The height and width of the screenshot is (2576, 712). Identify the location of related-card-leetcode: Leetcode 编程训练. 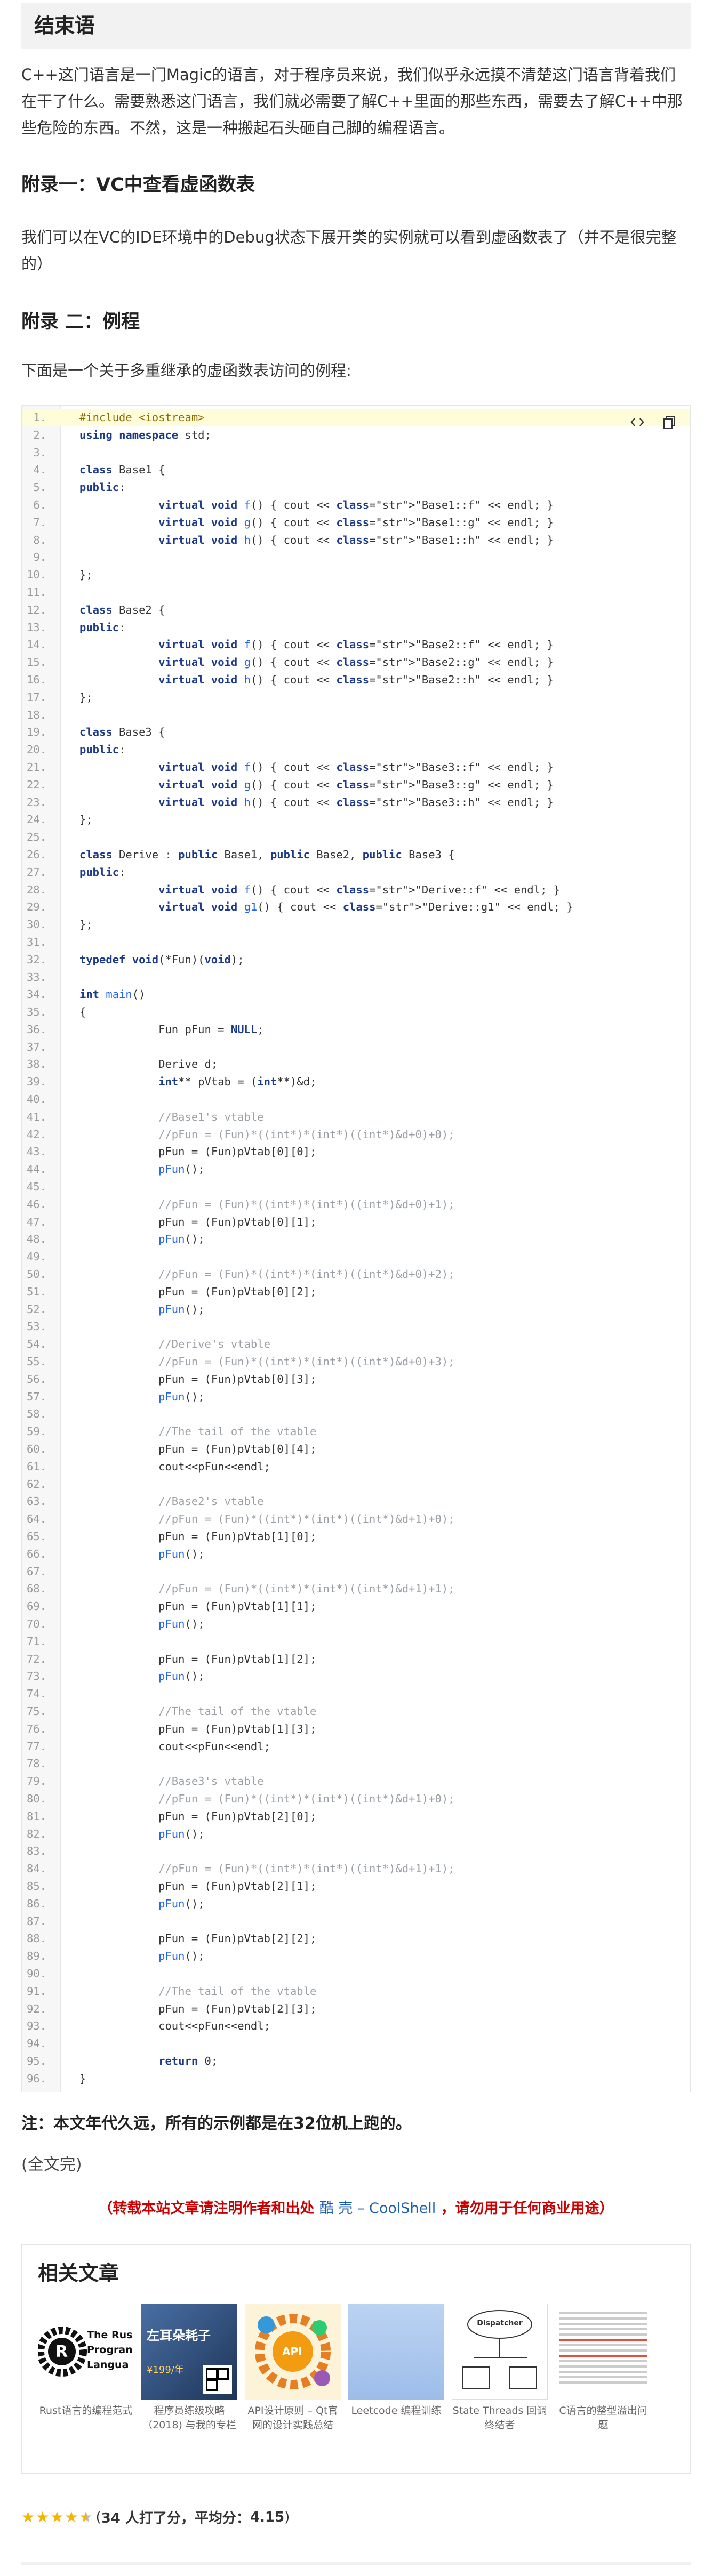
(396, 2368).